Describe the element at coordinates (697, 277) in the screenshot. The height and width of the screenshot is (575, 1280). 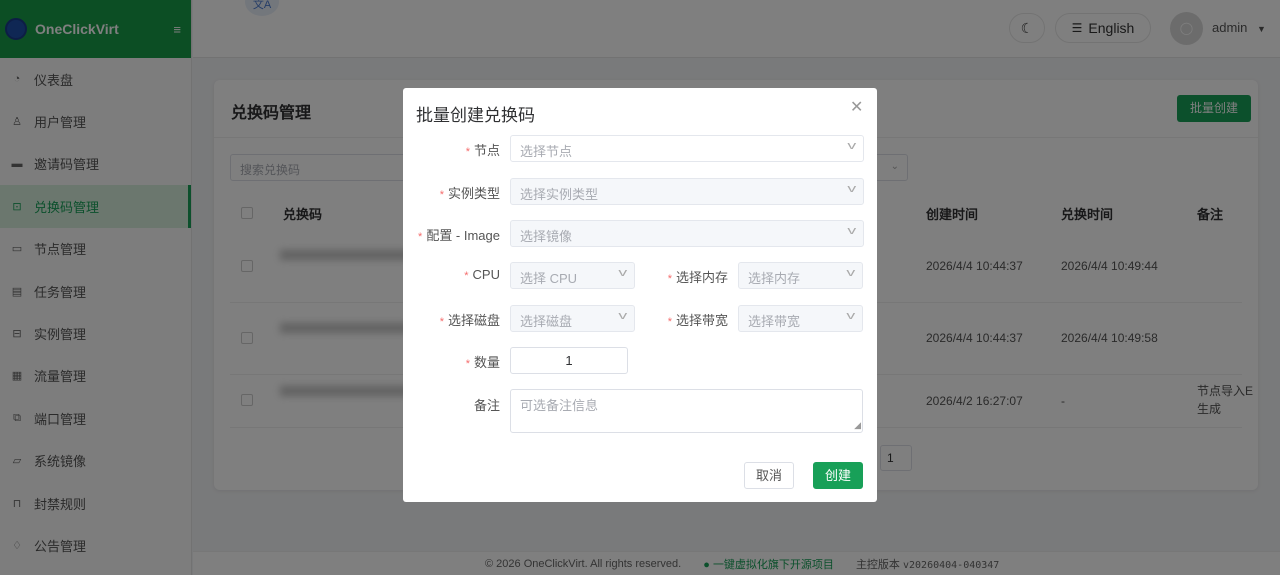
I see `memory-label: * 选择内存` at that location.